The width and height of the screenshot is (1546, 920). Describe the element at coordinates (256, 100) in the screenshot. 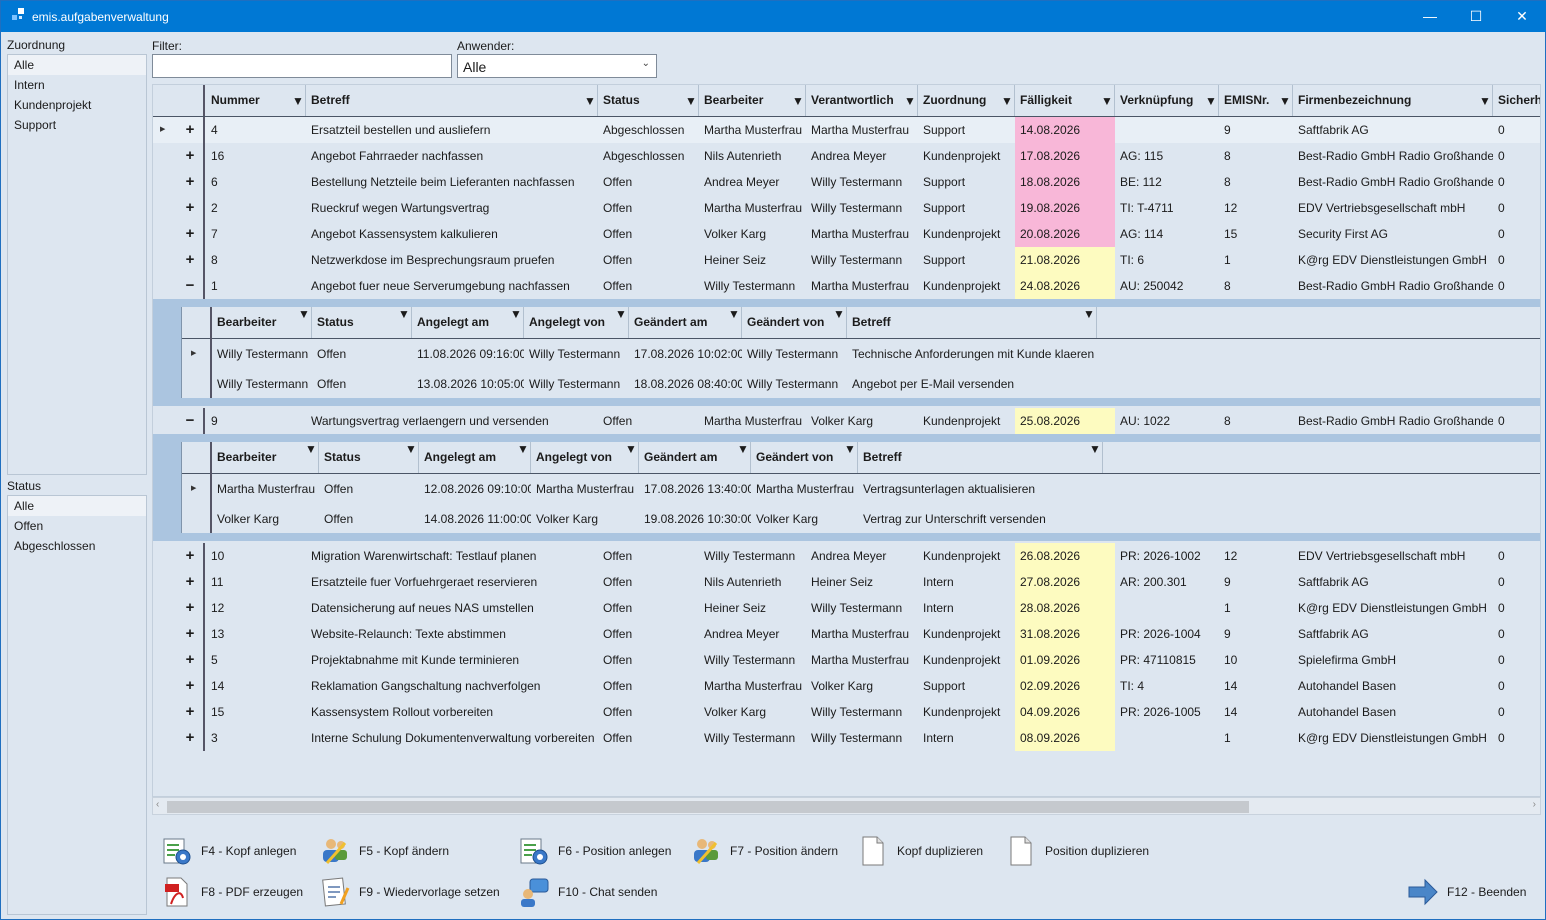

I see `column-header: Nummer` at that location.